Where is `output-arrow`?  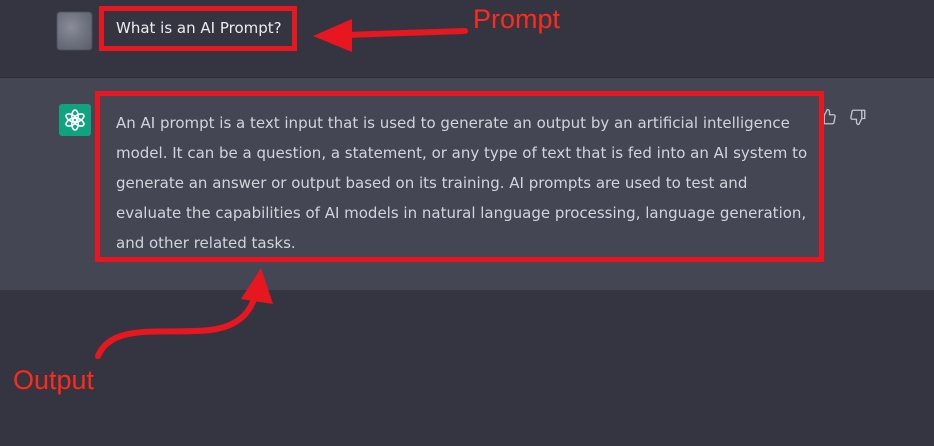 output-arrow is located at coordinates (184, 313).